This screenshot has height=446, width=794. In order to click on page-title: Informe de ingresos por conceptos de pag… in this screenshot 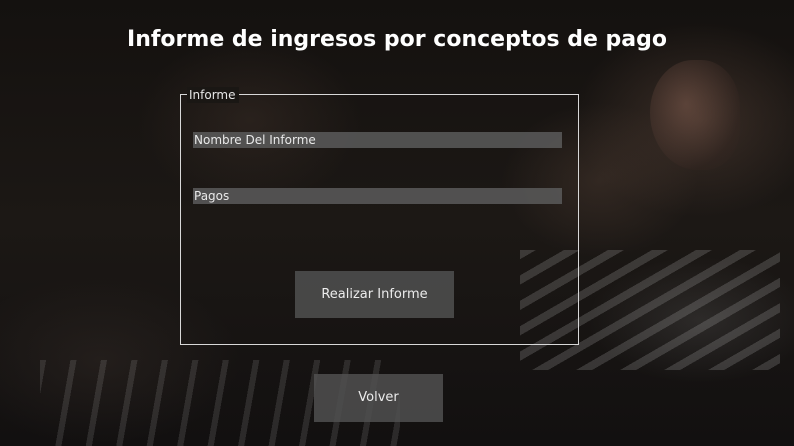, I will do `click(397, 39)`.